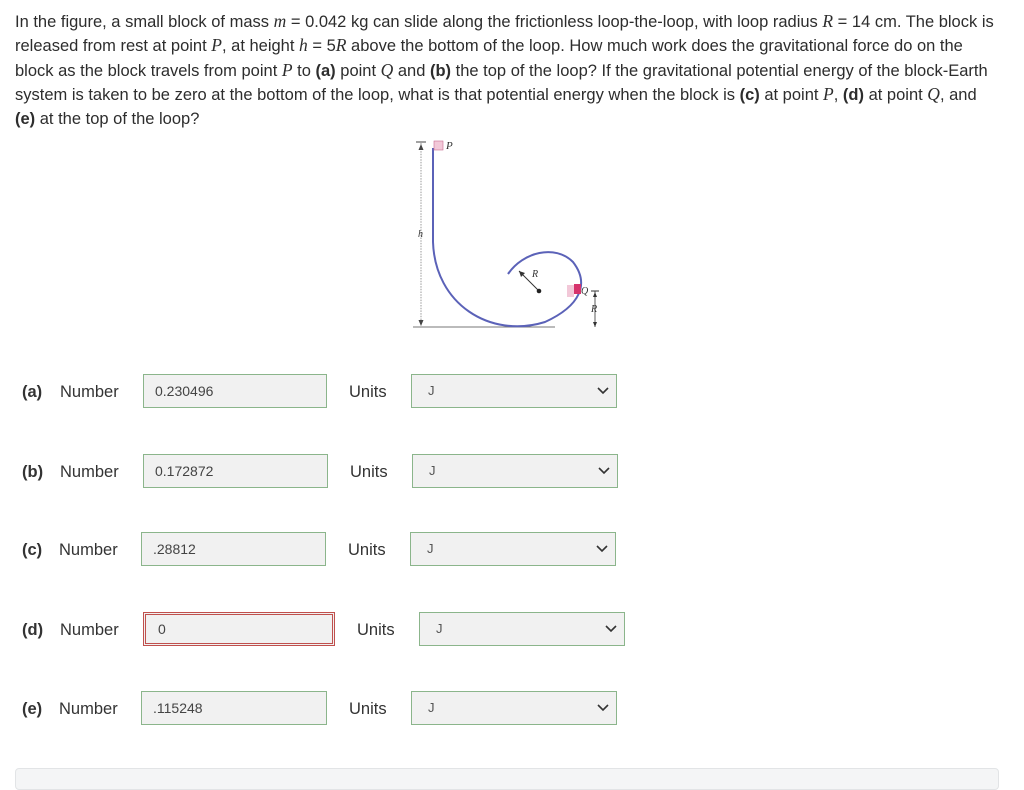 The width and height of the screenshot is (1024, 790). Describe the element at coordinates (507, 779) in the screenshot. I see `footer-panel` at that location.